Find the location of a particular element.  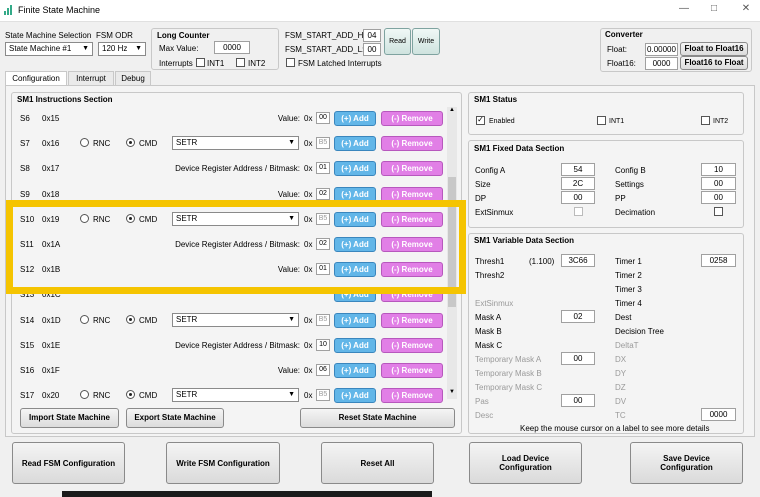

row-value-input: 06 is located at coordinates (323, 370).